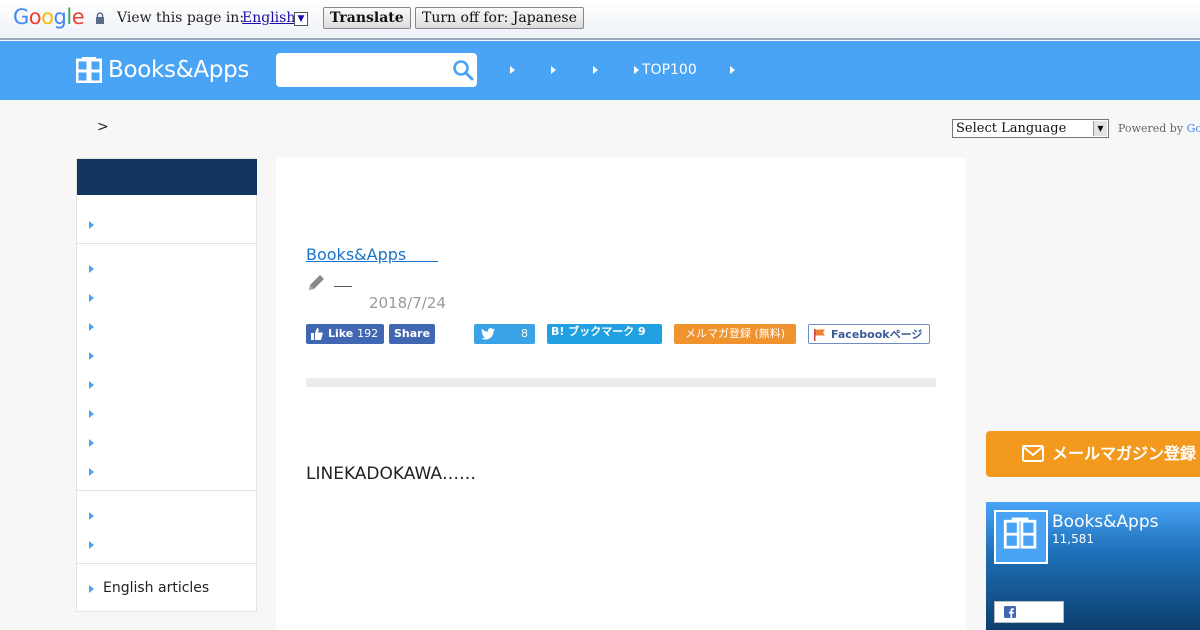 This screenshot has width=1200, height=630. I want to click on language-dropdown-icon: ▼, so click(301, 19).